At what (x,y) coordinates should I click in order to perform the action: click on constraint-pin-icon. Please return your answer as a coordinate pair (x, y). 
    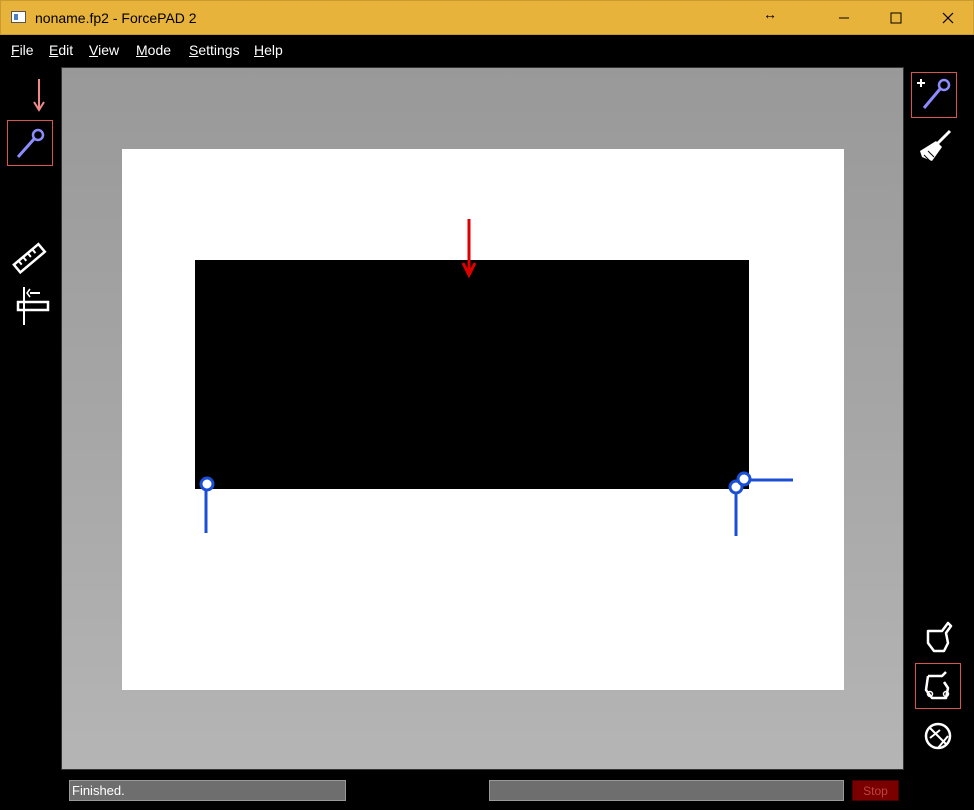
    Looking at the image, I should click on (30, 143).